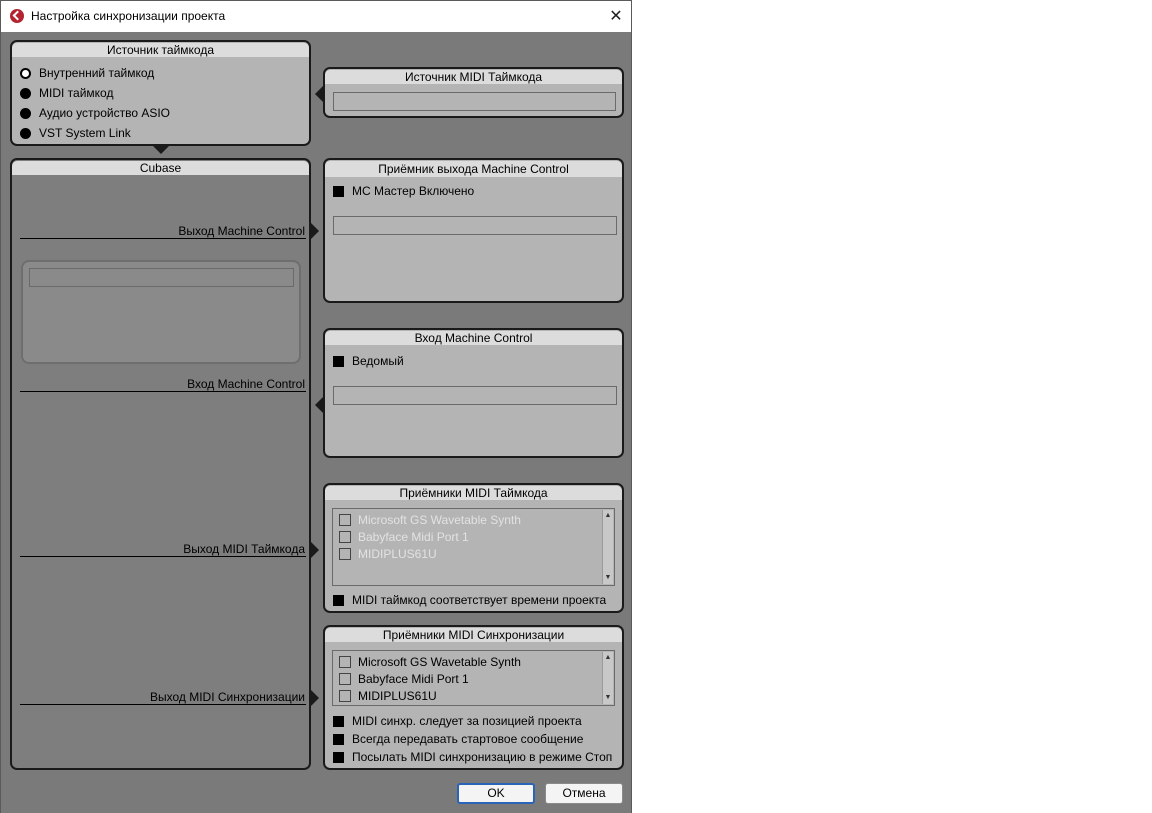 The height and width of the screenshot is (813, 1152). I want to click on checkbox-label: Ведомый, so click(378, 361).